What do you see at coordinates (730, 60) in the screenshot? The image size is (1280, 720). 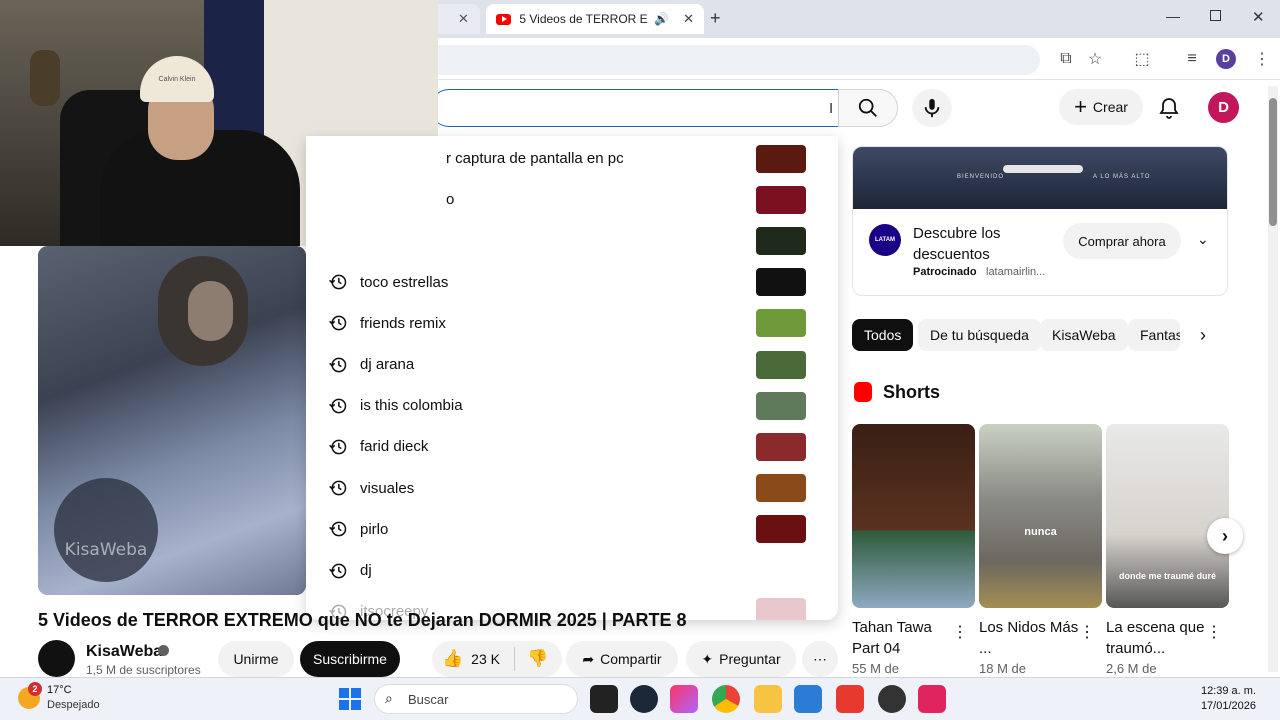 I see `address-bar` at bounding box center [730, 60].